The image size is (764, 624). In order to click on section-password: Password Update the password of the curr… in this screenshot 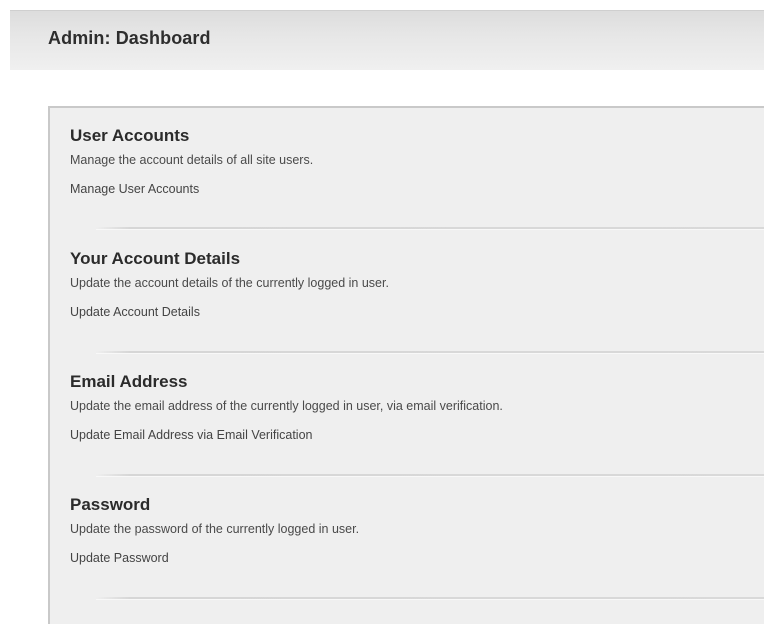, I will do `click(415, 531)`.